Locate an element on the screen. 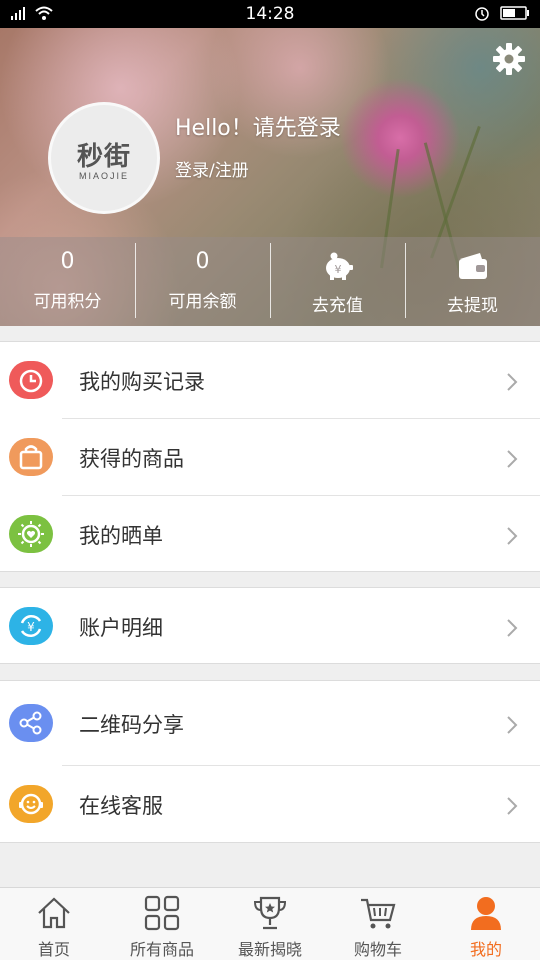 Image resolution: width=540 pixels, height=960 pixels. withdraw-label: 去提现 is located at coordinates (472, 306).